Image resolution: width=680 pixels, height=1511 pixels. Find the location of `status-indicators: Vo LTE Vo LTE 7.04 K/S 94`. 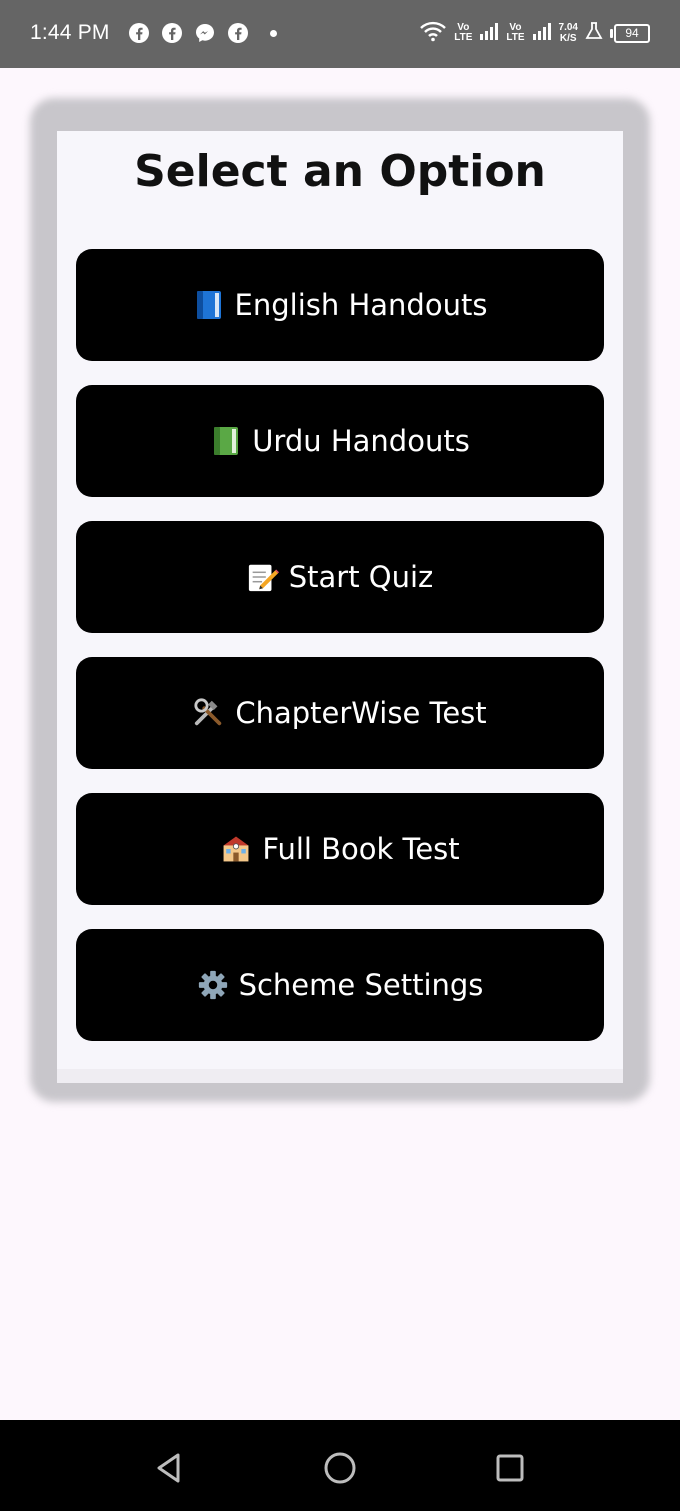

status-indicators: Vo LTE Vo LTE 7.04 K/S 94 is located at coordinates (534, 33).